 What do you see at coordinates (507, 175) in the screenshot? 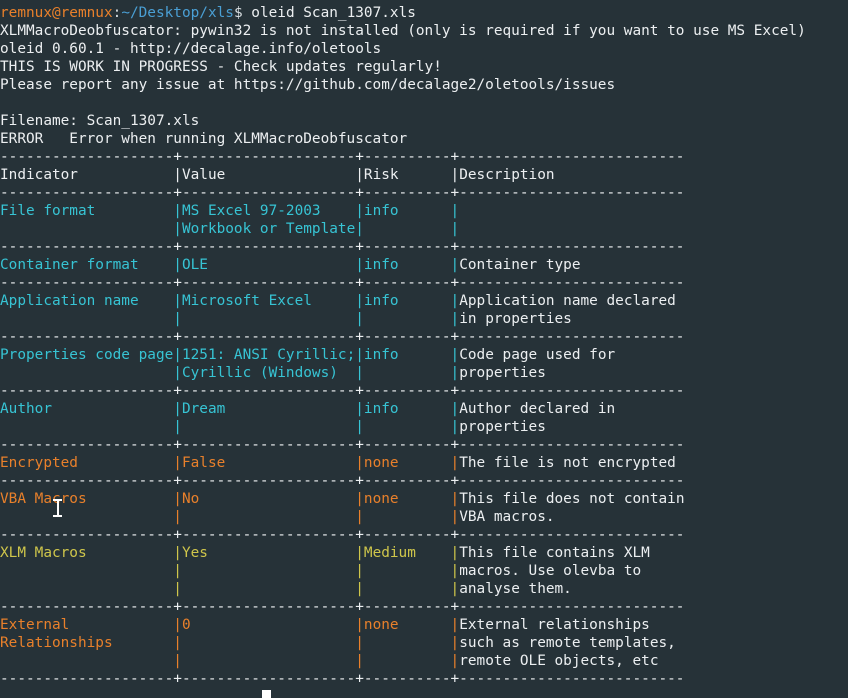
I see `header-description: Description` at bounding box center [507, 175].